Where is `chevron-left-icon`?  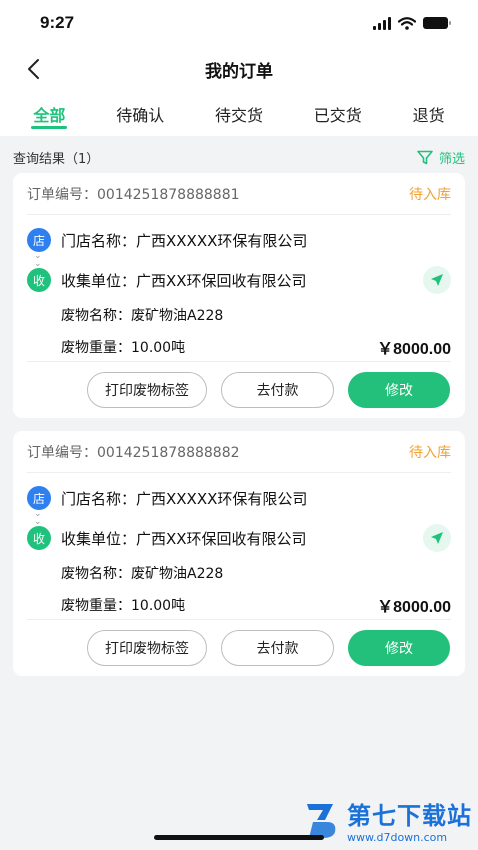
chevron-left-icon is located at coordinates (33, 69).